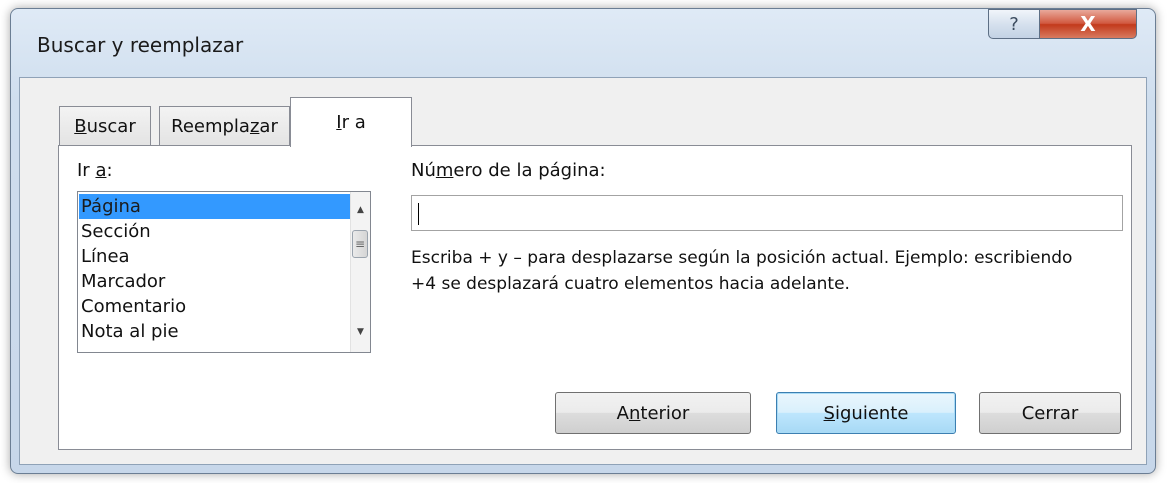 The height and width of the screenshot is (483, 1170). Describe the element at coordinates (418, 214) in the screenshot. I see `text-caret` at that location.